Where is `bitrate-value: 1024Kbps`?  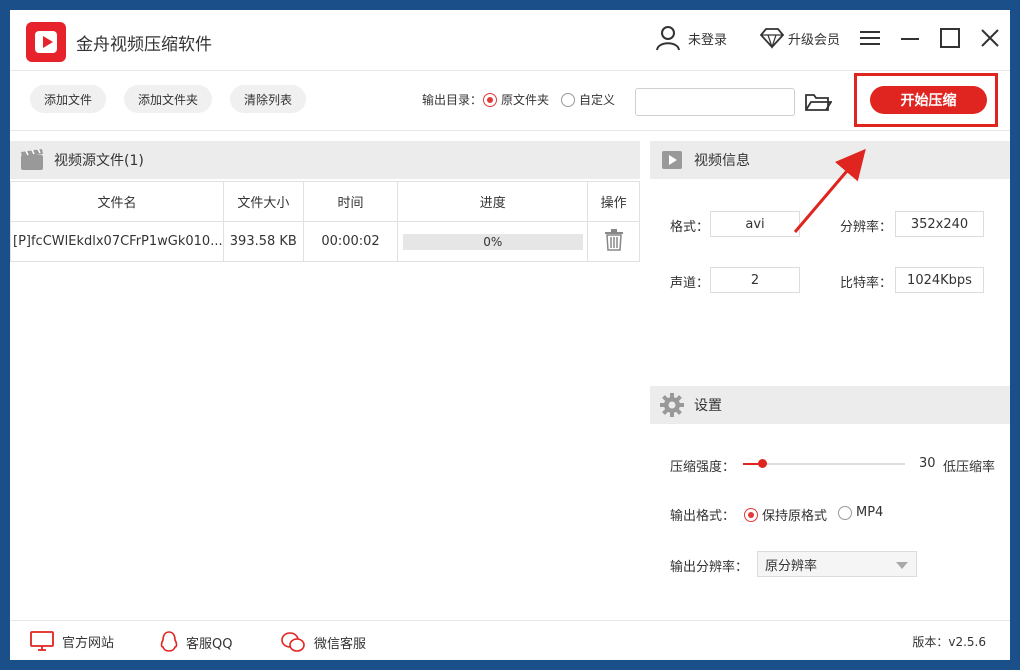 bitrate-value: 1024Kbps is located at coordinates (939, 280).